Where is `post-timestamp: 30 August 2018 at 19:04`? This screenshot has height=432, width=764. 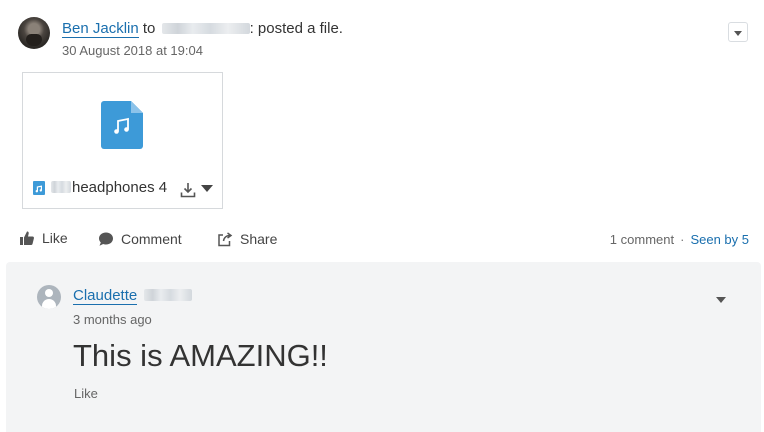 post-timestamp: 30 August 2018 at 19:04 is located at coordinates (132, 50).